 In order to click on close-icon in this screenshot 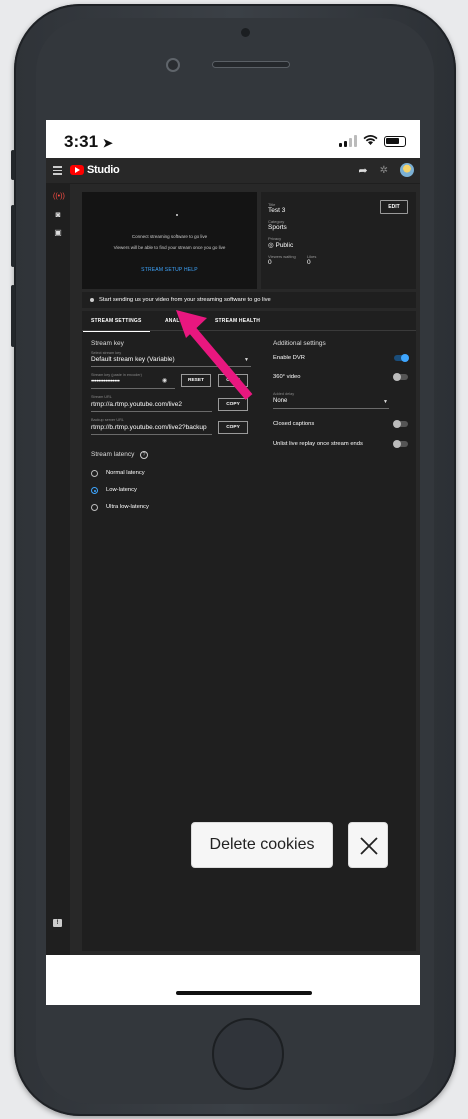, I will do `click(369, 846)`.